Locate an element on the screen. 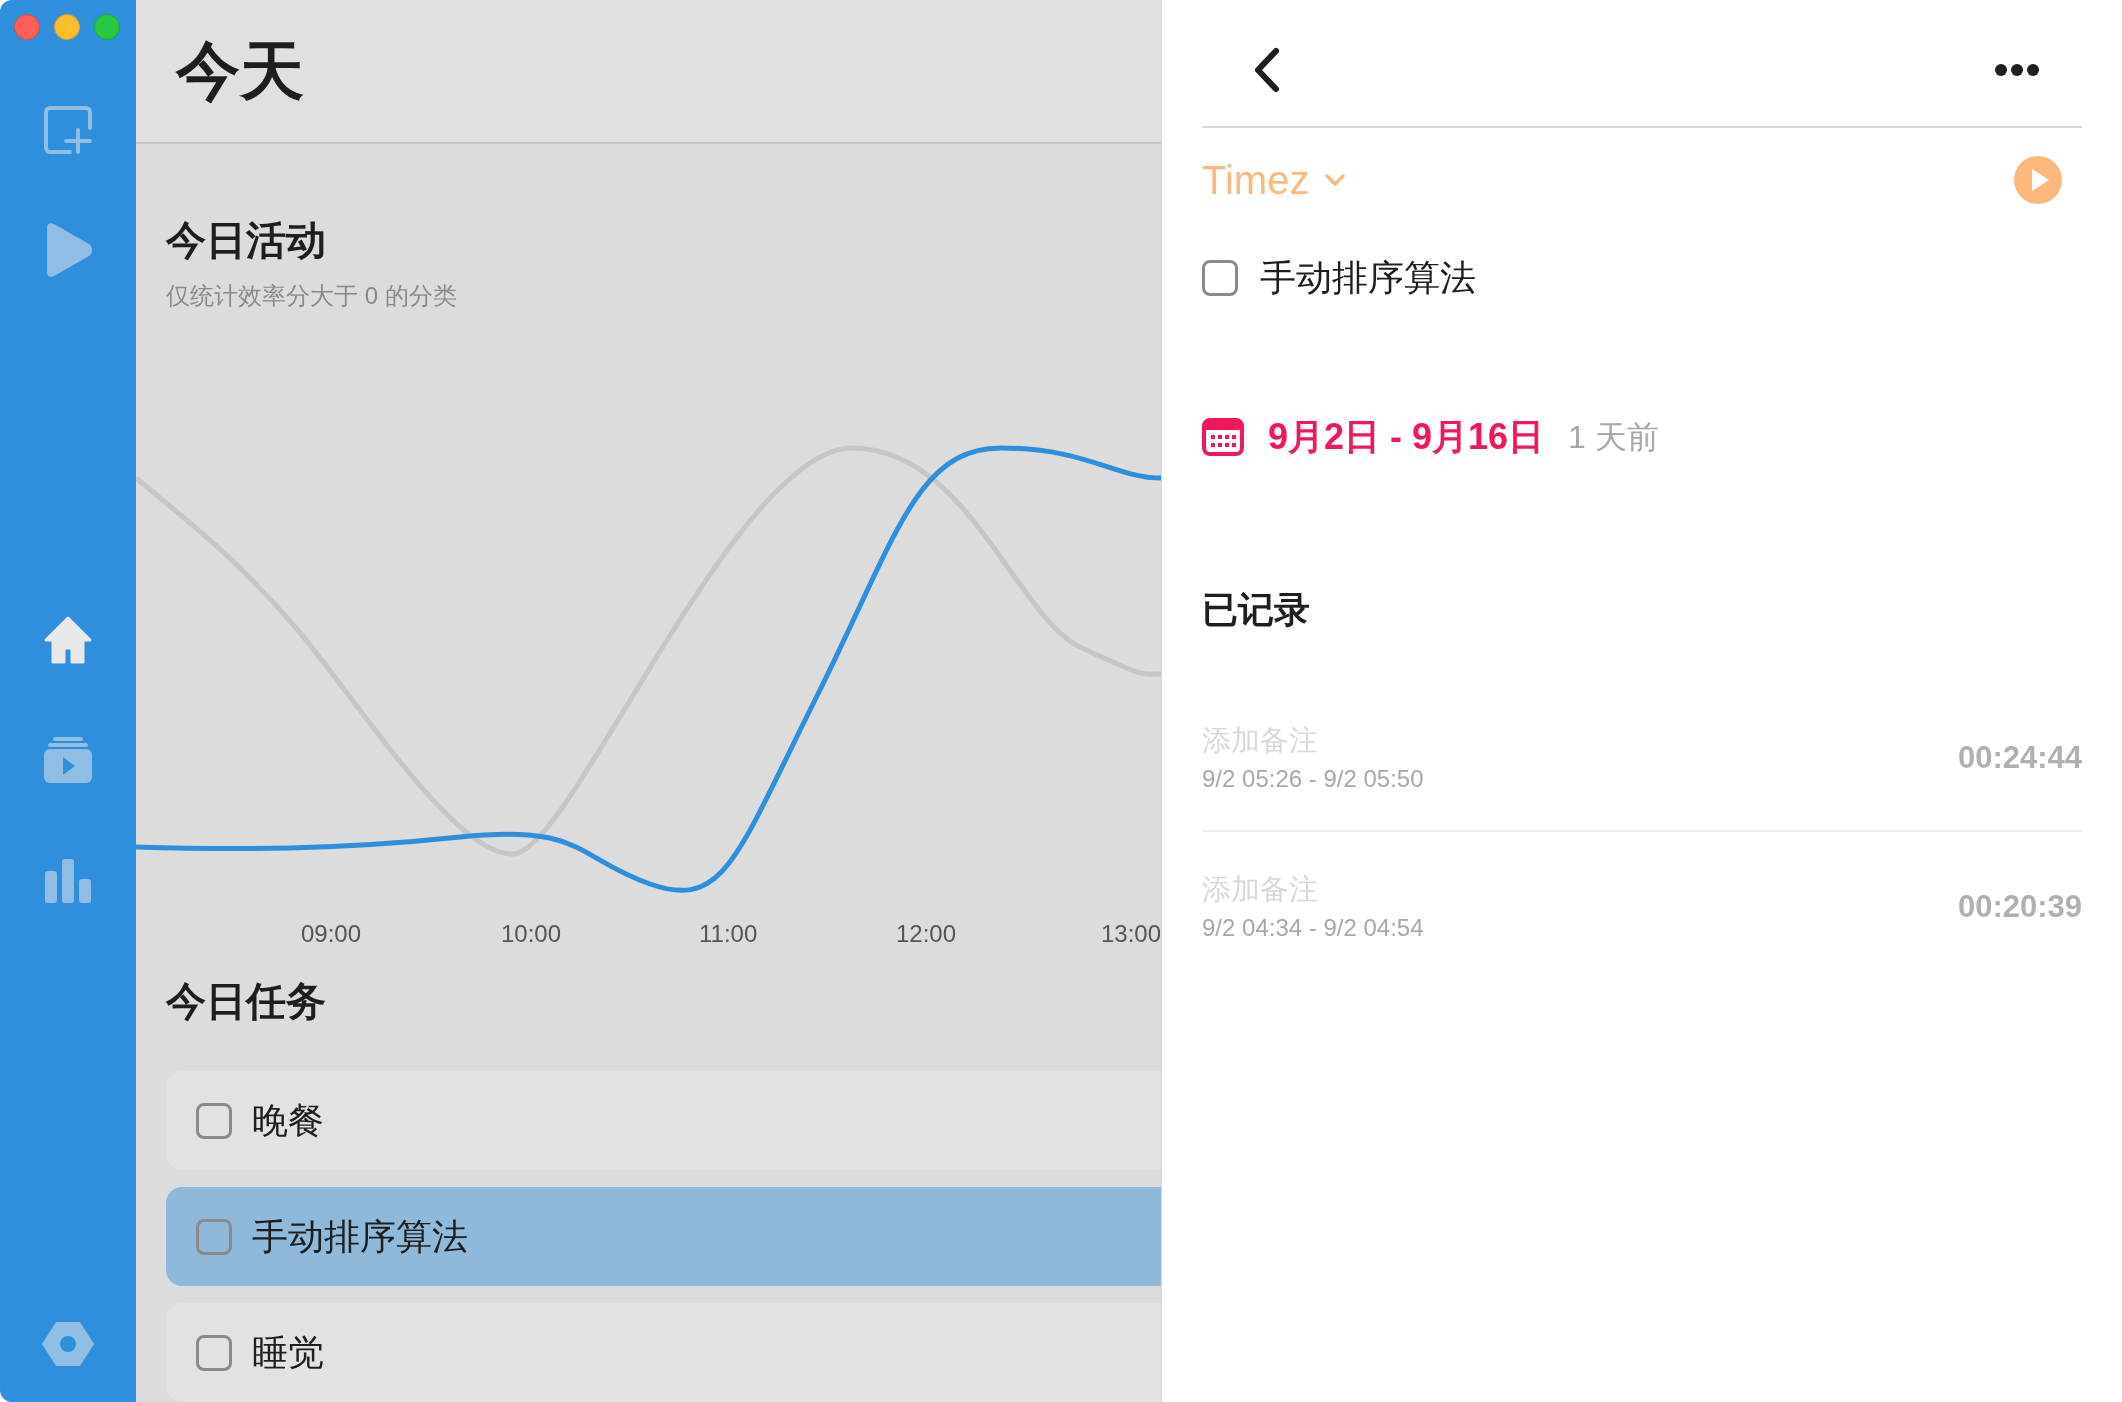 Image resolution: width=2122 pixels, height=1402 pixels. minimize-window-button is located at coordinates (67, 27).